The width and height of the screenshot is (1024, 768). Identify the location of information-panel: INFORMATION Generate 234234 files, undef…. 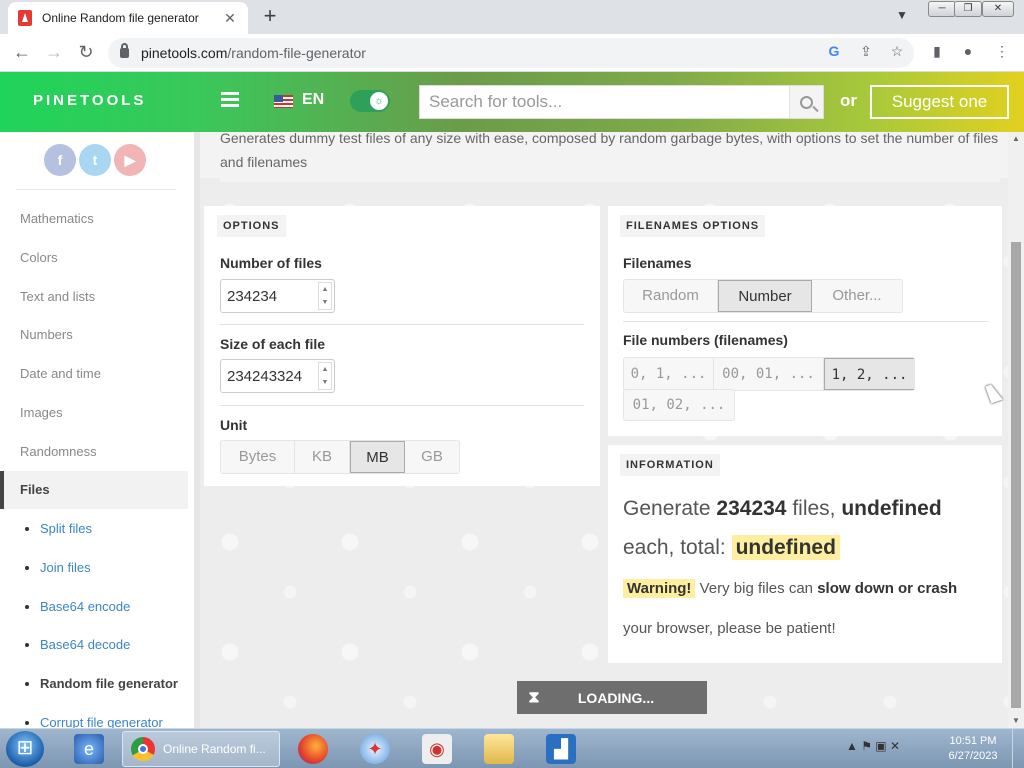
(805, 554).